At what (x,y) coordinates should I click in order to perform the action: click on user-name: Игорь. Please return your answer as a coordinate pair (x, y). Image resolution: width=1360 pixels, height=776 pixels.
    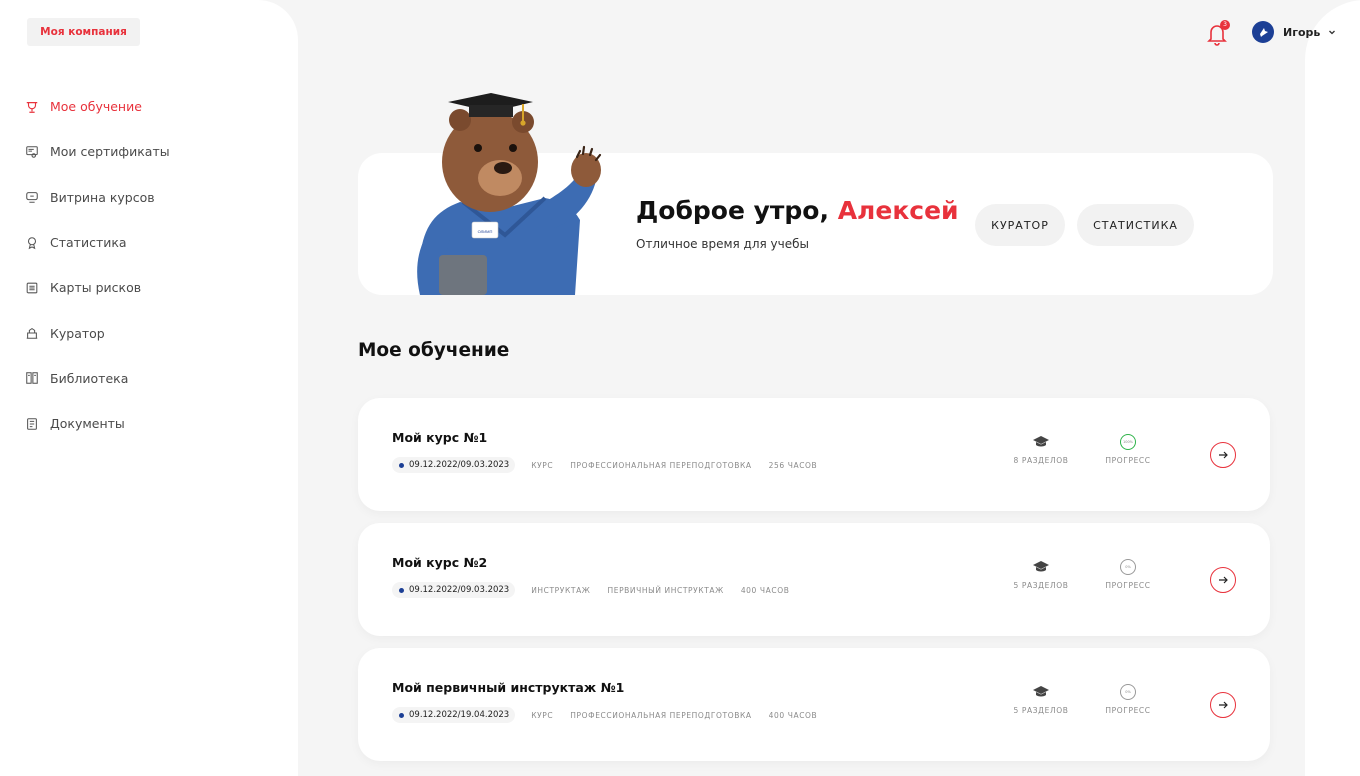
    Looking at the image, I should click on (1302, 32).